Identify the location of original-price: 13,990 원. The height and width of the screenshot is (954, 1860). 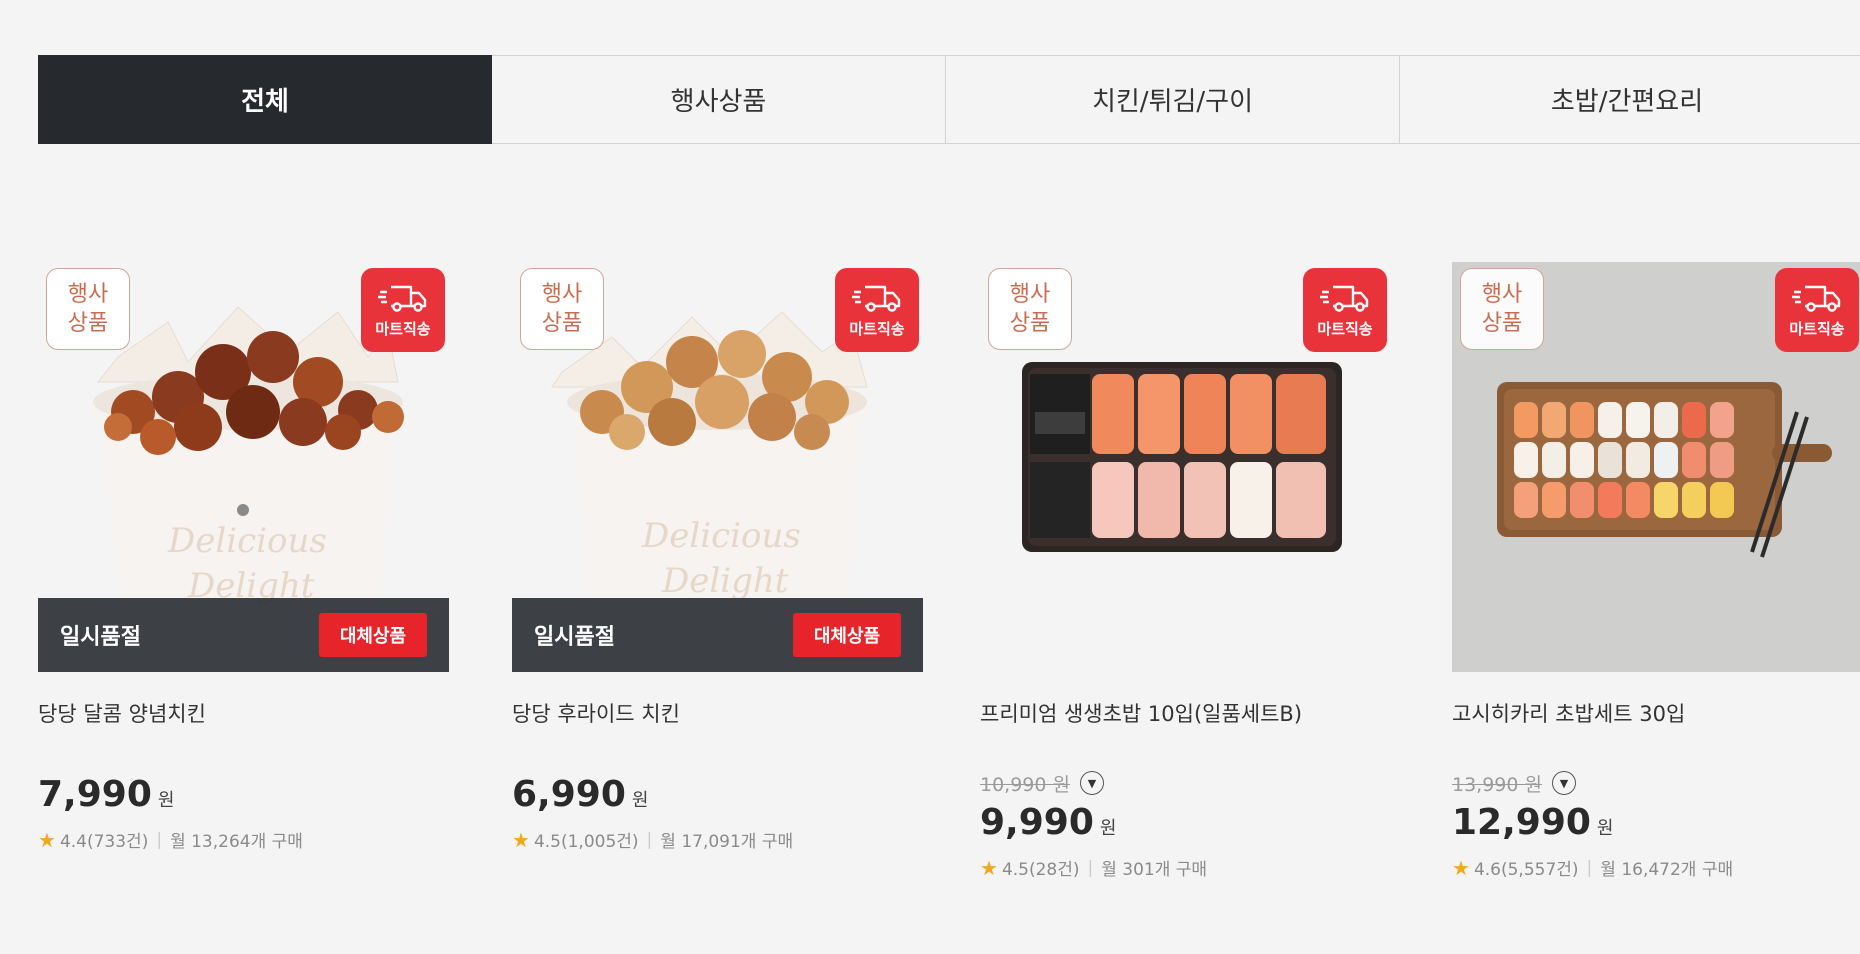
(1497, 784).